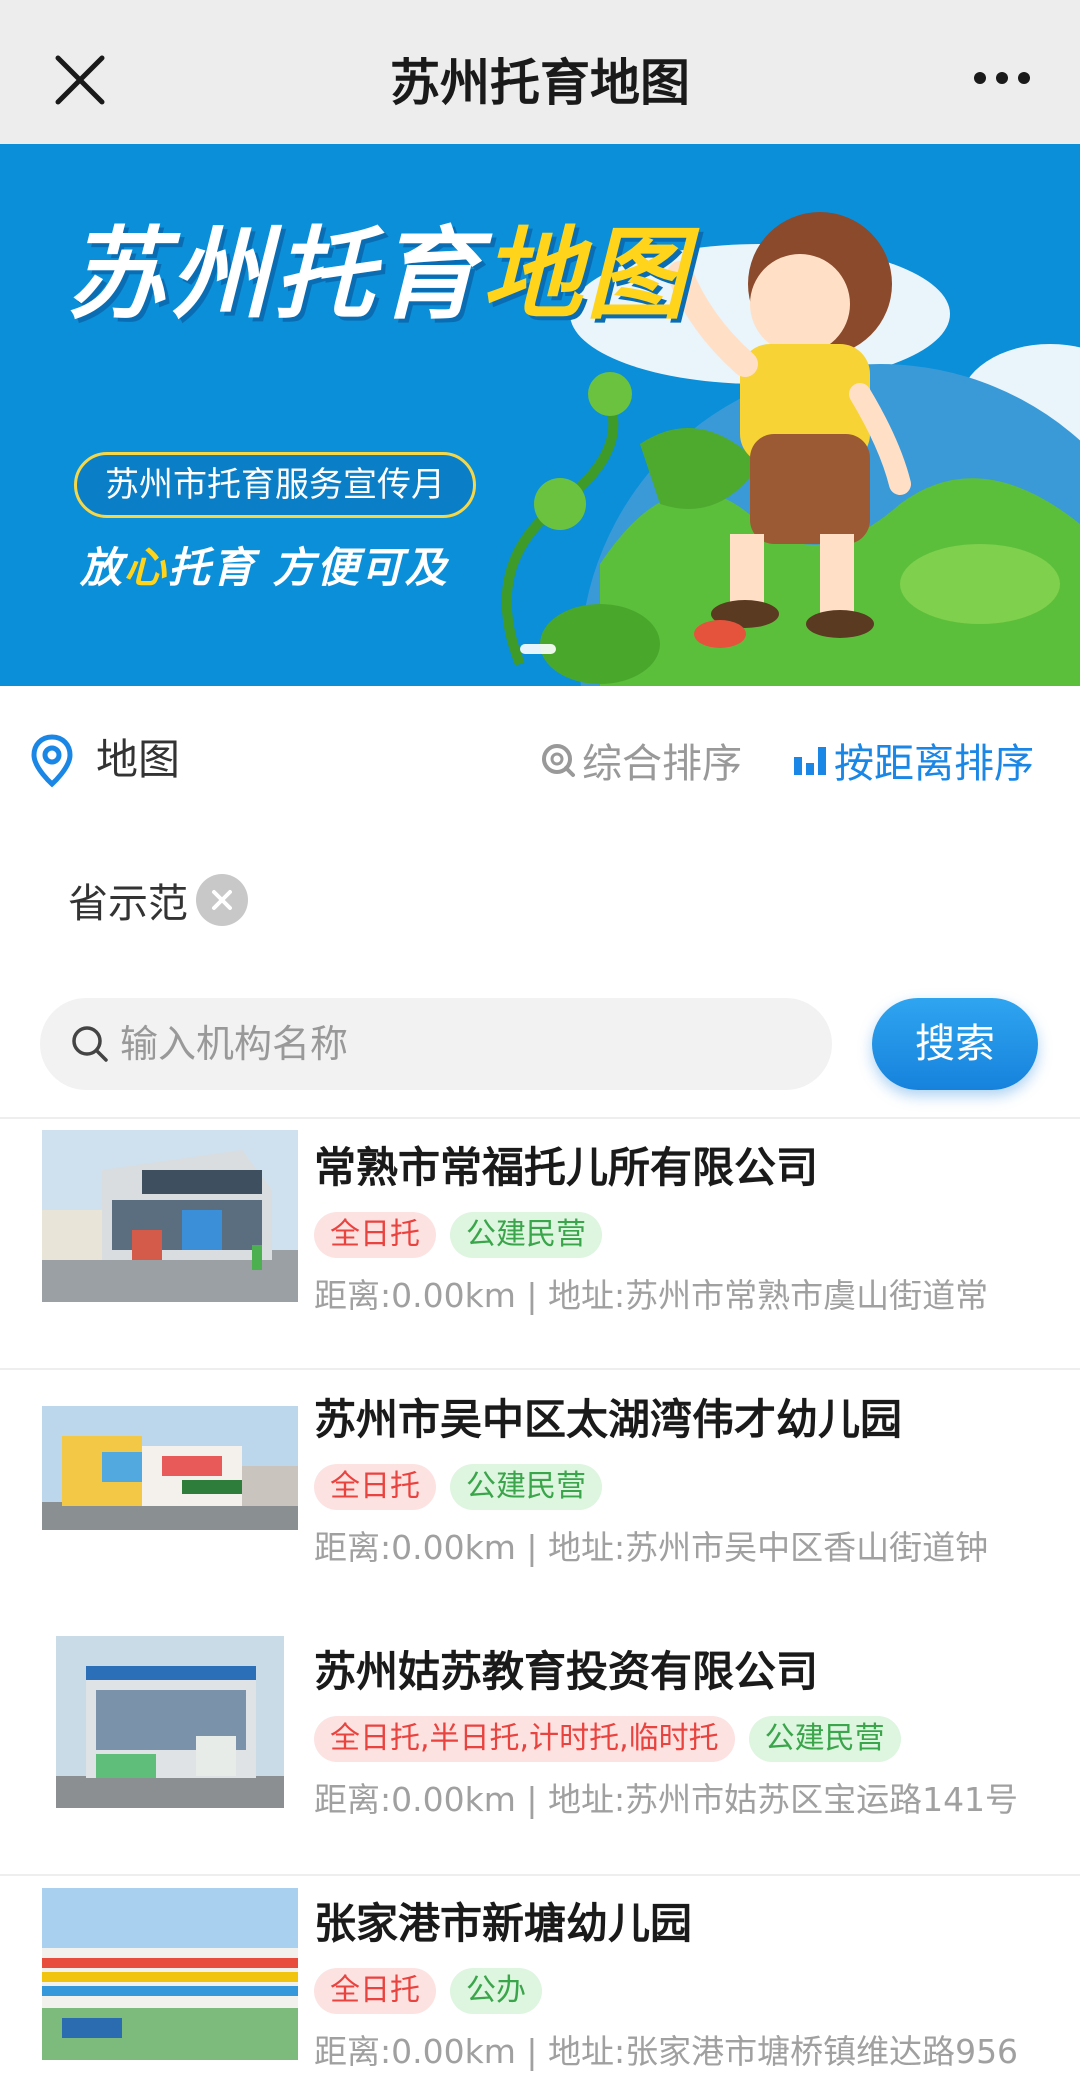  Describe the element at coordinates (566, 1671) in the screenshot. I see `institution-name: 苏州姑苏教育投资有限公司` at that location.